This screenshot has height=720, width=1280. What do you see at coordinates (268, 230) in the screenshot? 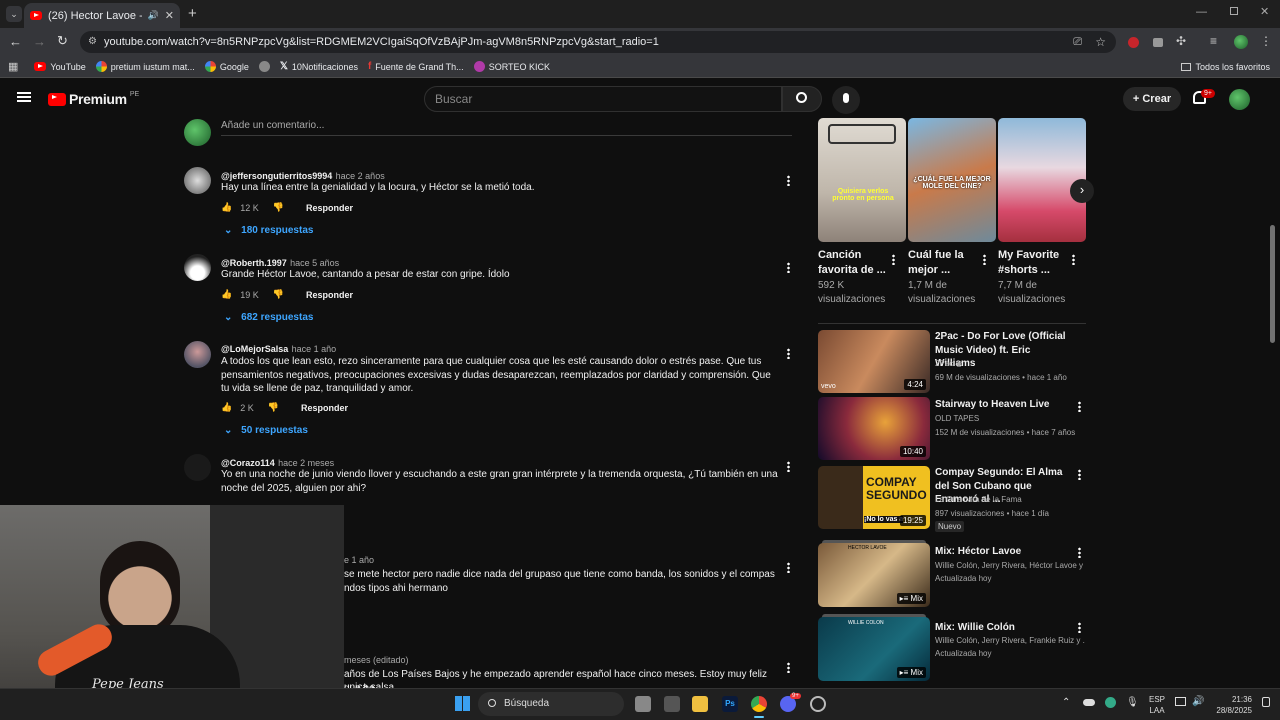
I see `view-replies-button: ⌄ 180 respuestas` at bounding box center [268, 230].